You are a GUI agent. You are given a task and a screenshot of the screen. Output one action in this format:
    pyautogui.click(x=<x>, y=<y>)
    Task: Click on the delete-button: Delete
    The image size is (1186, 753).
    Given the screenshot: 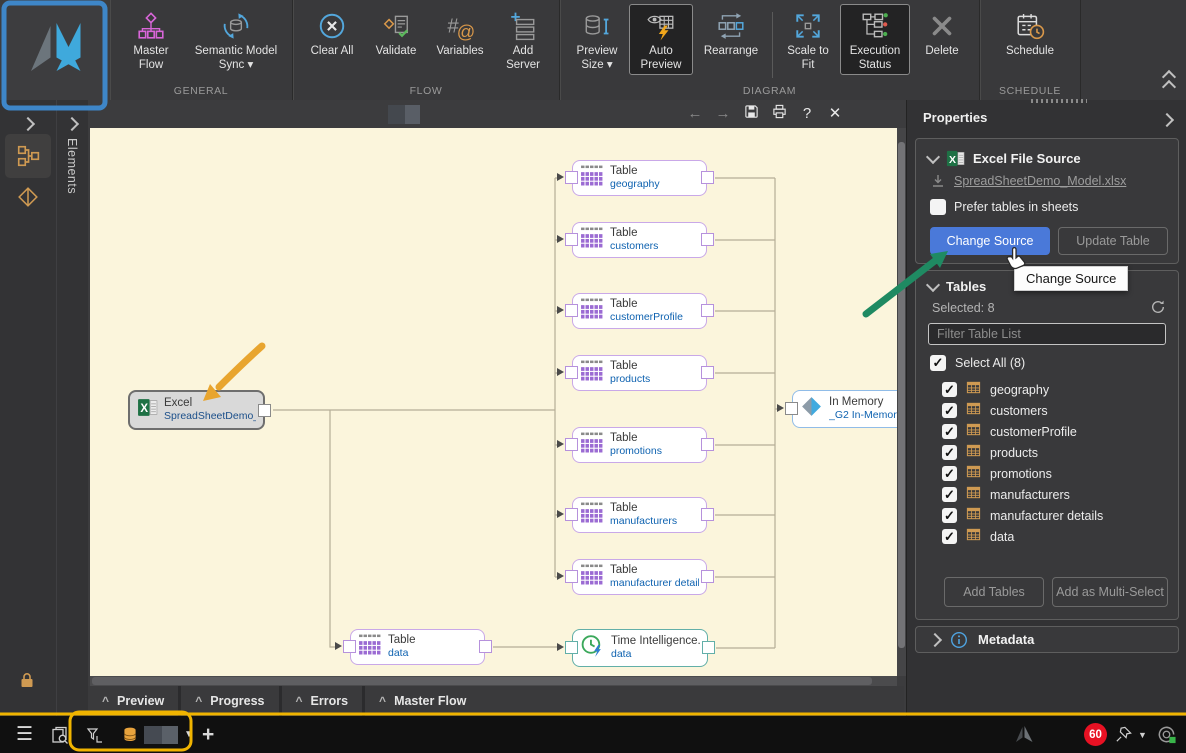 What is the action you would take?
    pyautogui.click(x=942, y=33)
    